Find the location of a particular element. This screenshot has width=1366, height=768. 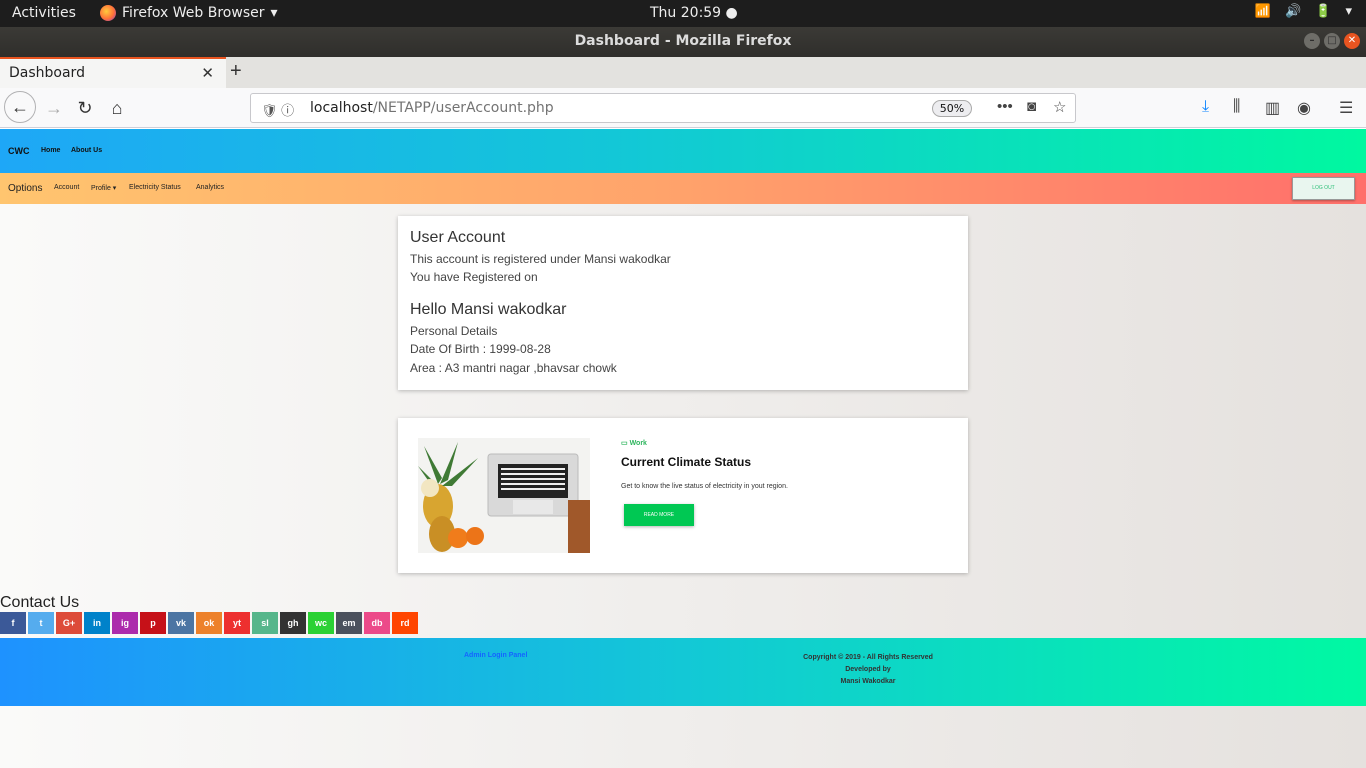

option-electricity-status: Electricity Status is located at coordinates (155, 187).